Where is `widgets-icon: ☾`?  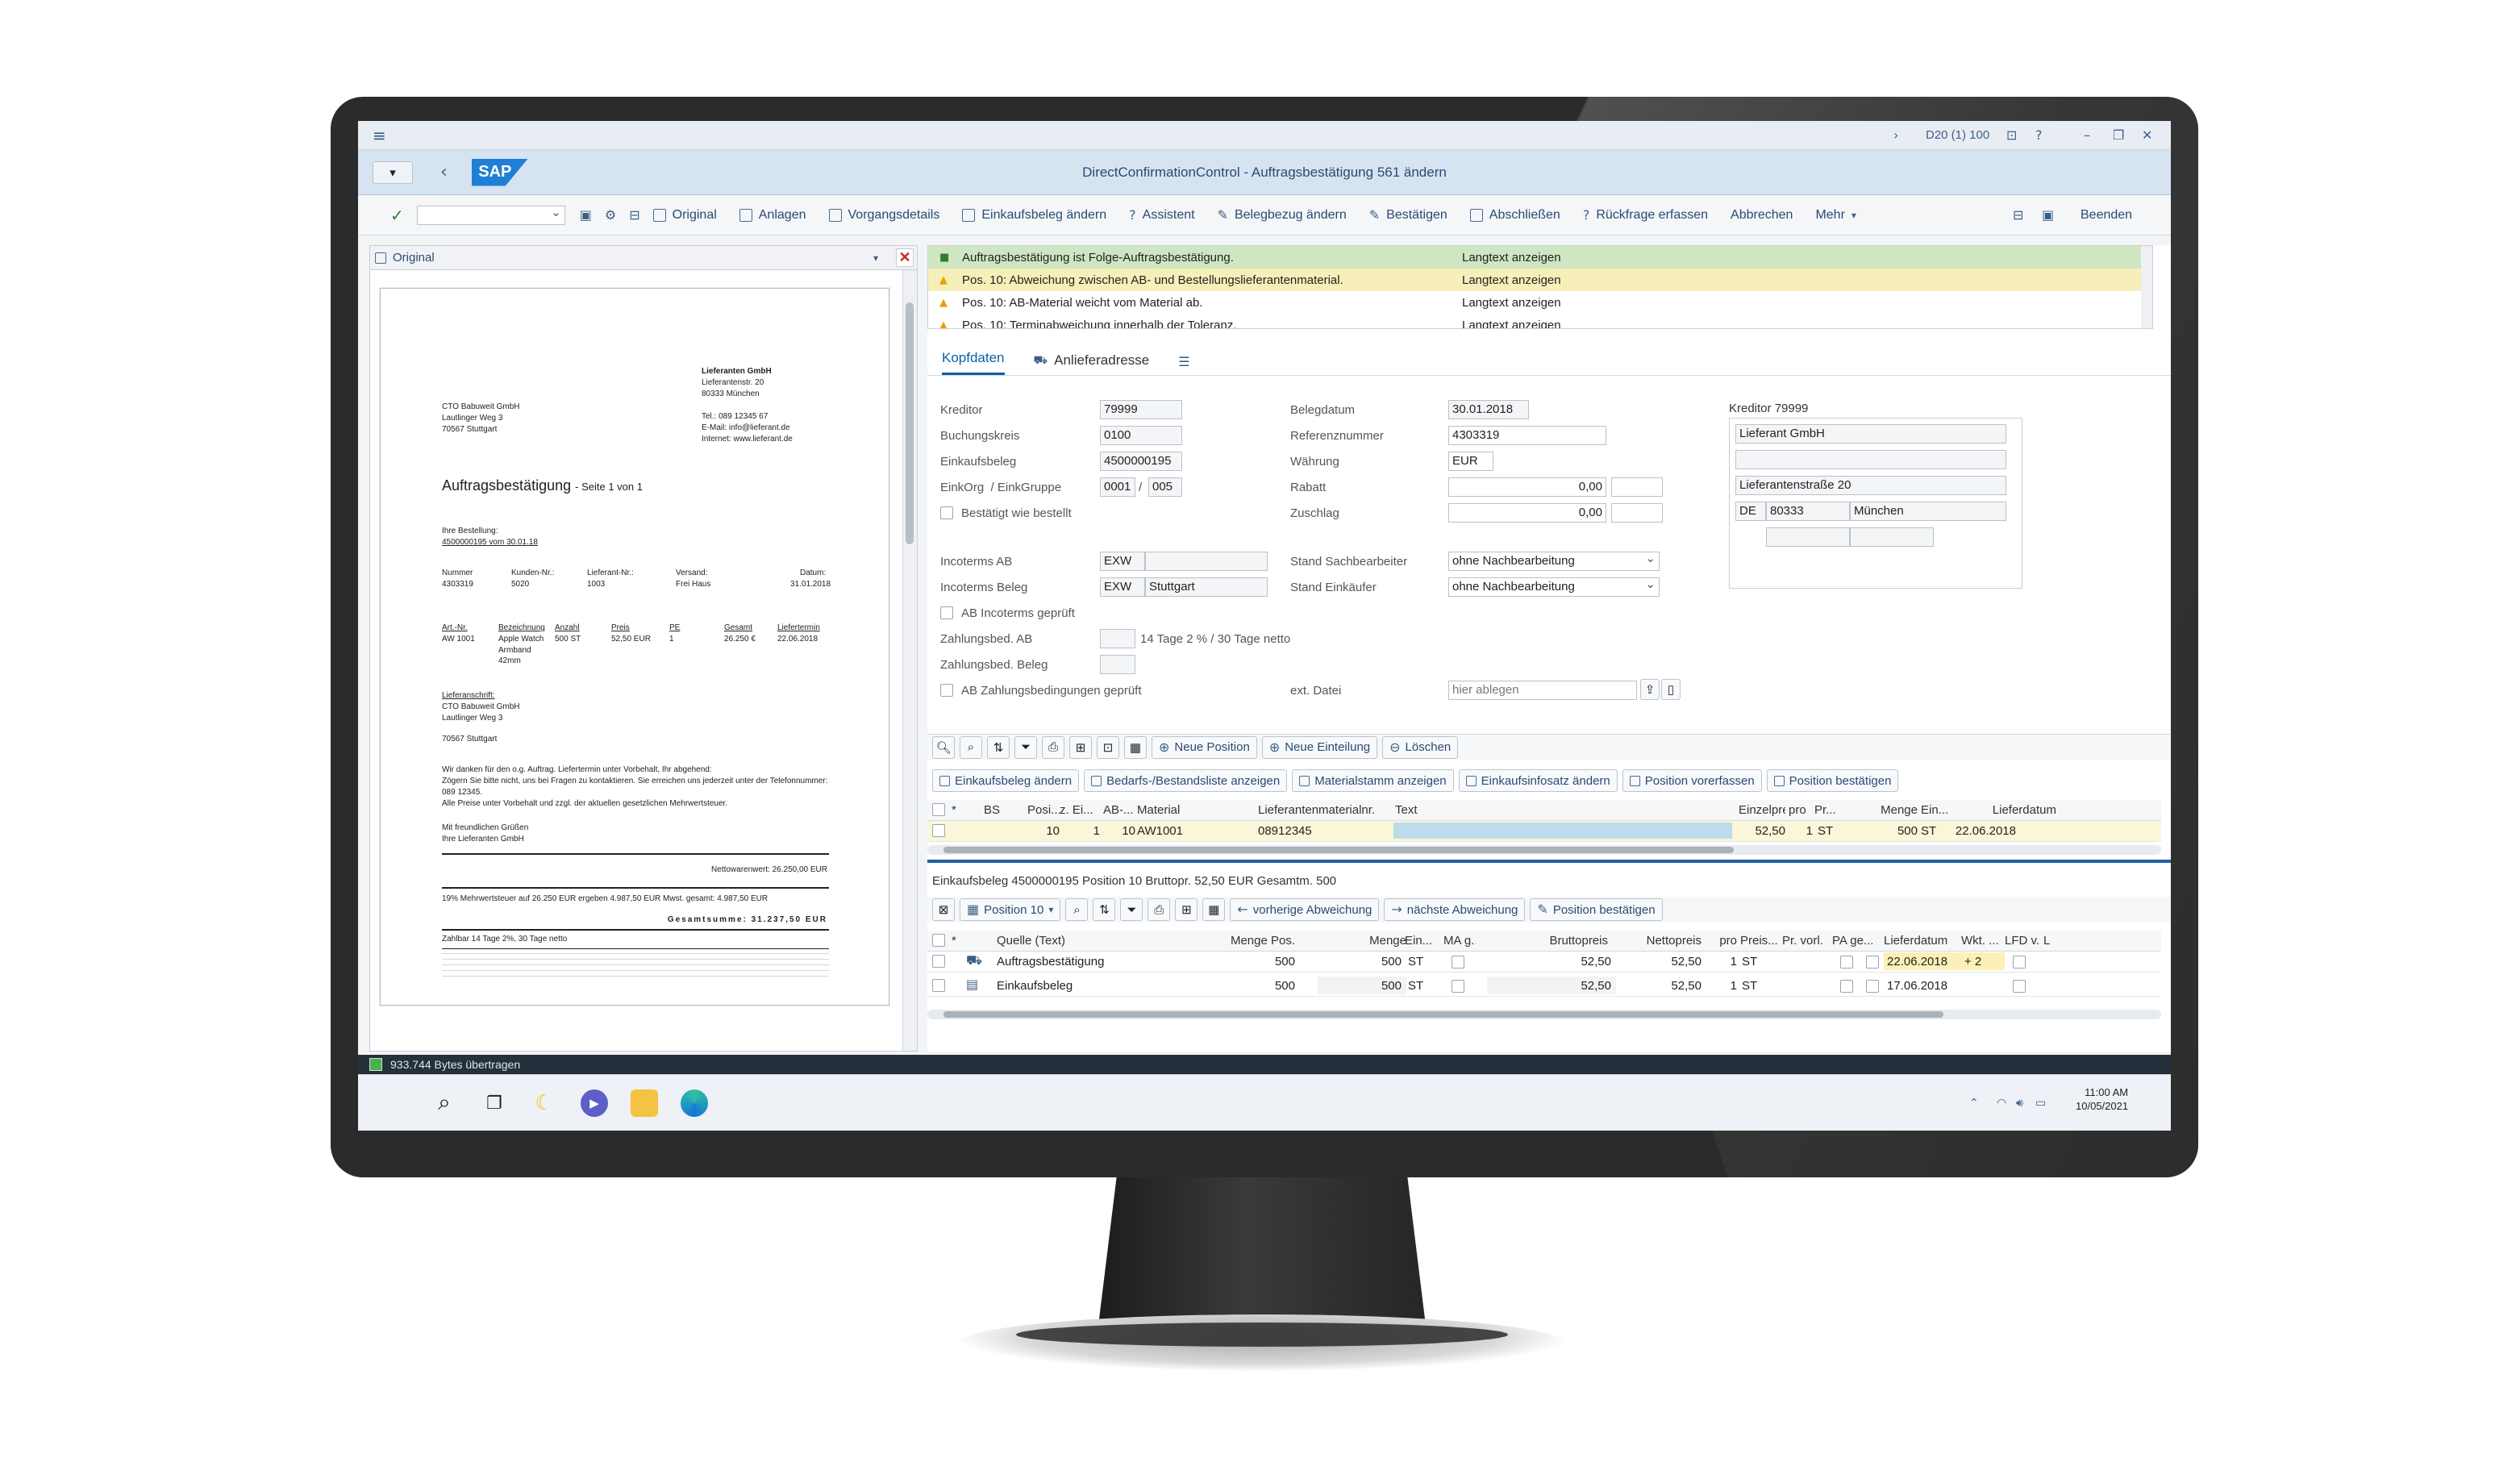
widgets-icon: ☾ is located at coordinates (544, 1103).